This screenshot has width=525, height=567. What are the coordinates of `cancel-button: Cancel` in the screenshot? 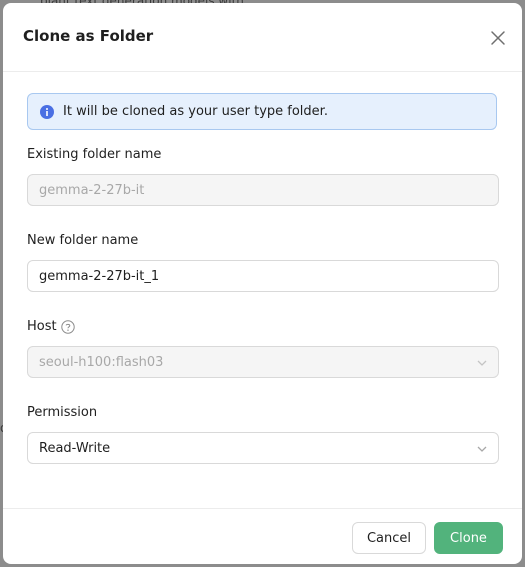 It's located at (389, 538).